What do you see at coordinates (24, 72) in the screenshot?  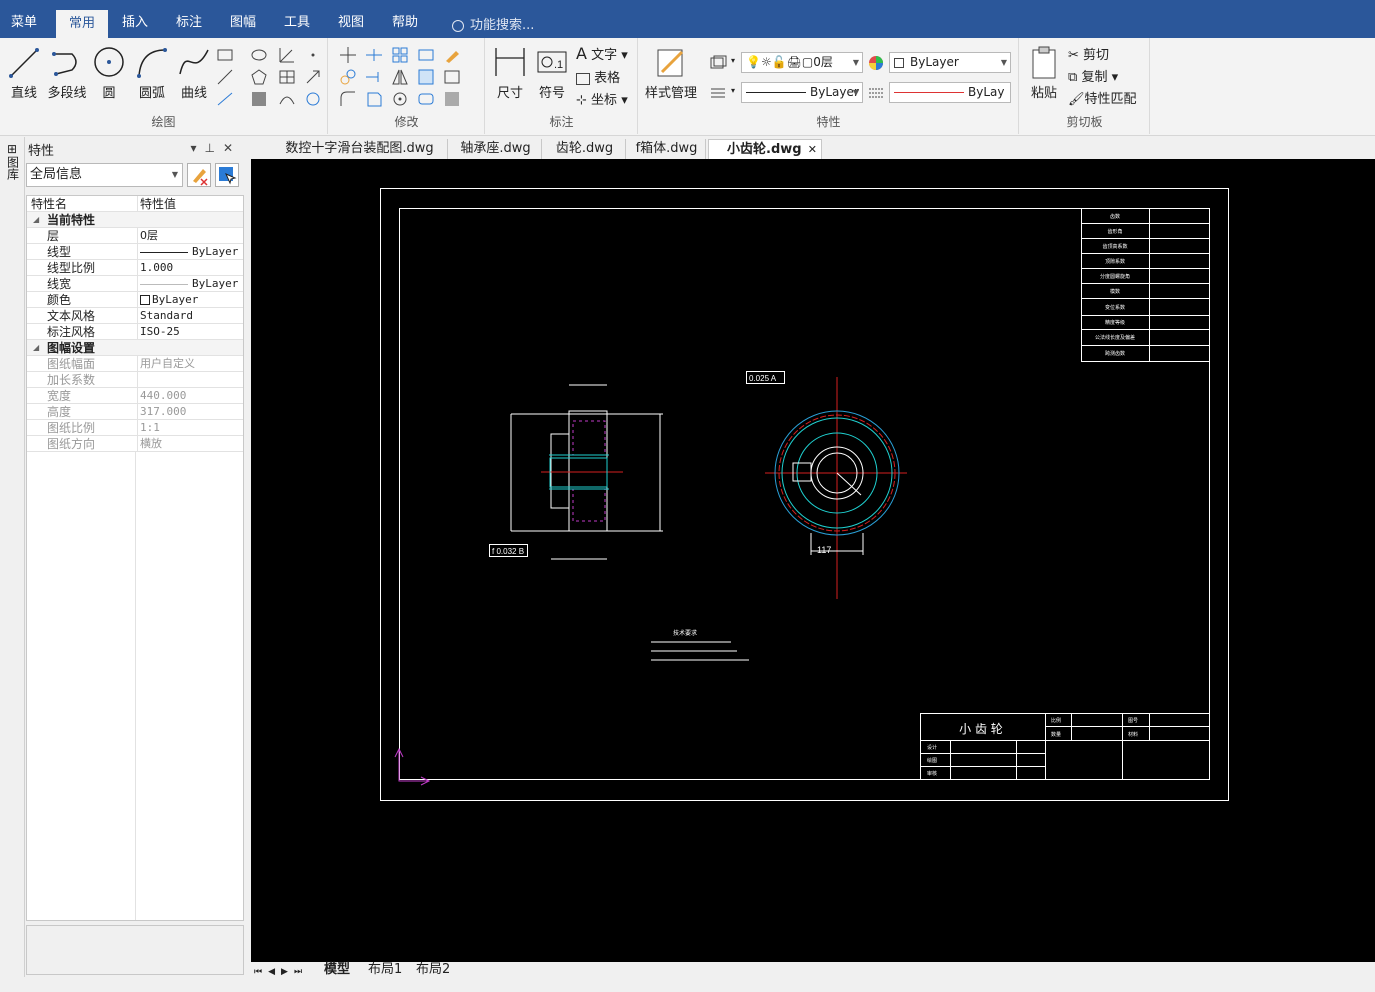 I see `line-button: 直线` at bounding box center [24, 72].